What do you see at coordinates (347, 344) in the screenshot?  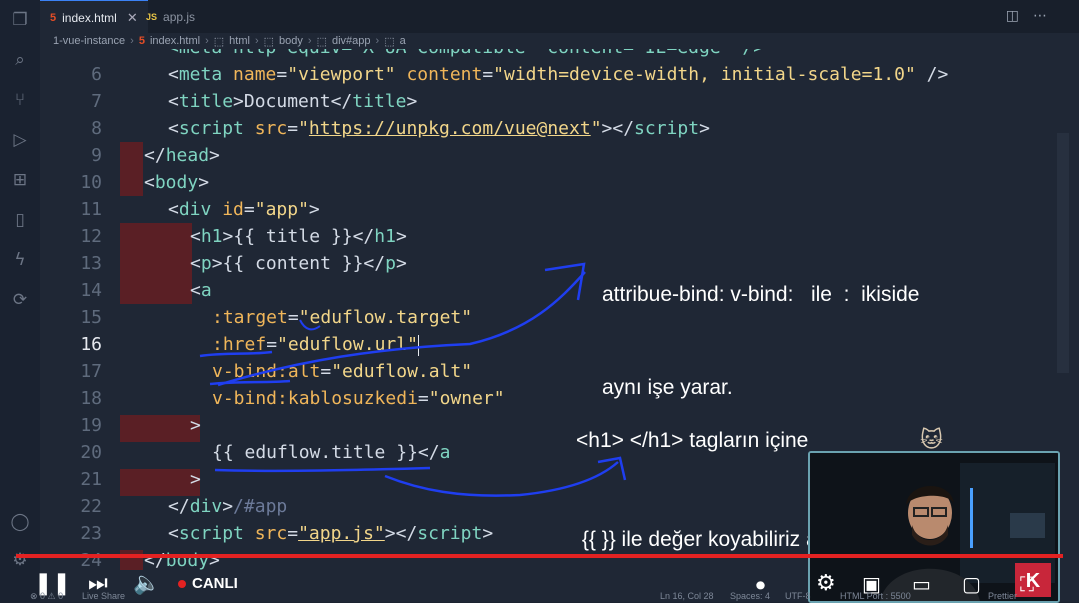 I see `attr-value: "eduflow.url"` at bounding box center [347, 344].